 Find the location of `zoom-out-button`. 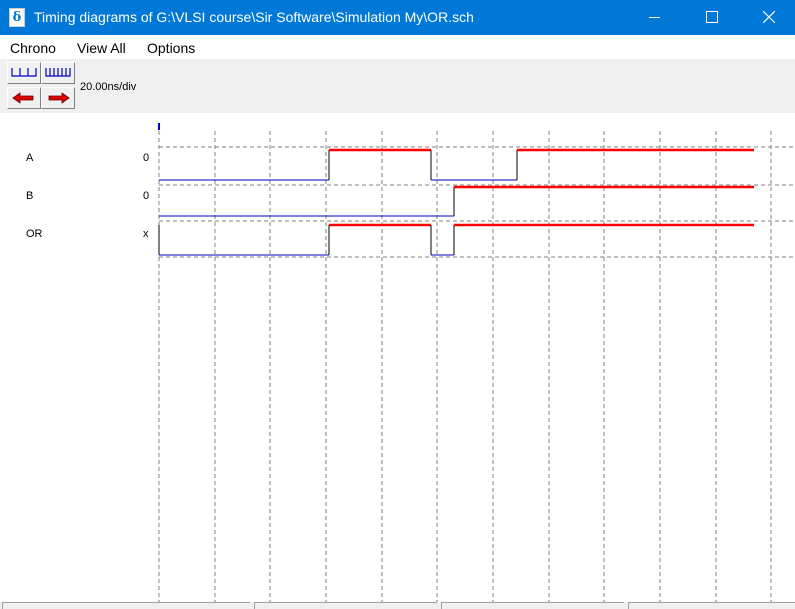

zoom-out-button is located at coordinates (24, 73).